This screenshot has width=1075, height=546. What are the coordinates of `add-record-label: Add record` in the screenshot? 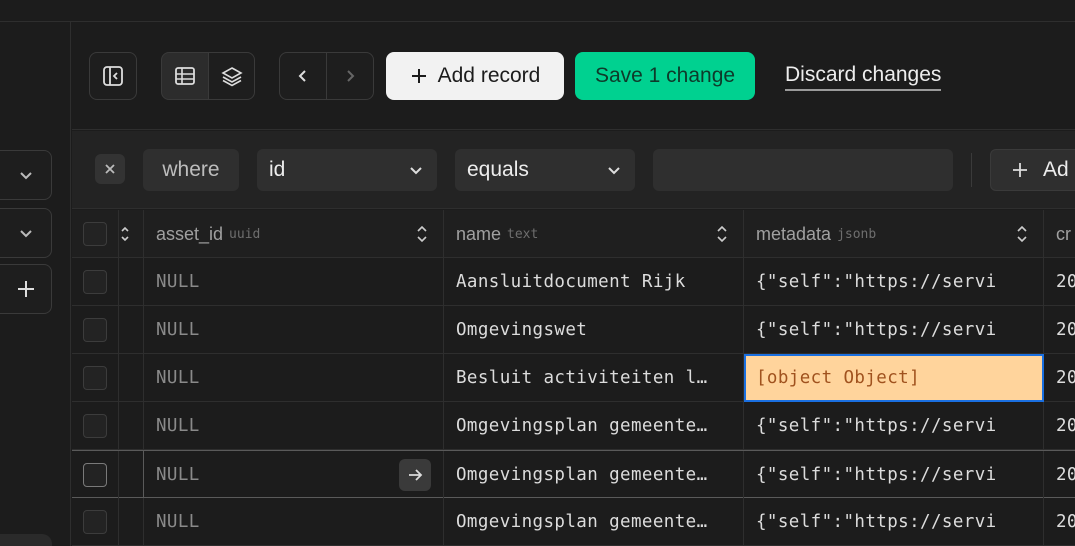 It's located at (489, 75).